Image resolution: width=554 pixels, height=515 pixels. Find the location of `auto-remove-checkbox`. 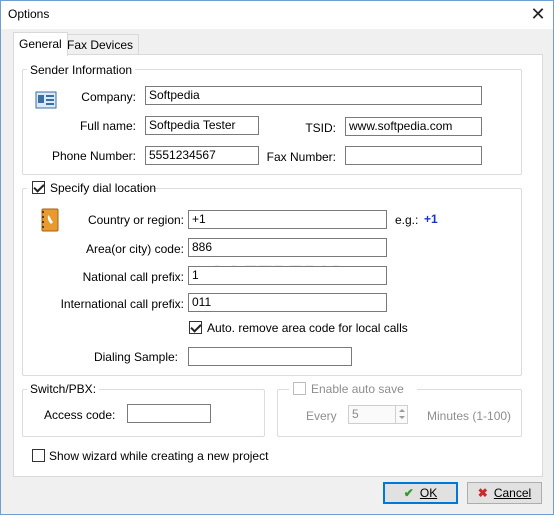

auto-remove-checkbox is located at coordinates (195, 327).